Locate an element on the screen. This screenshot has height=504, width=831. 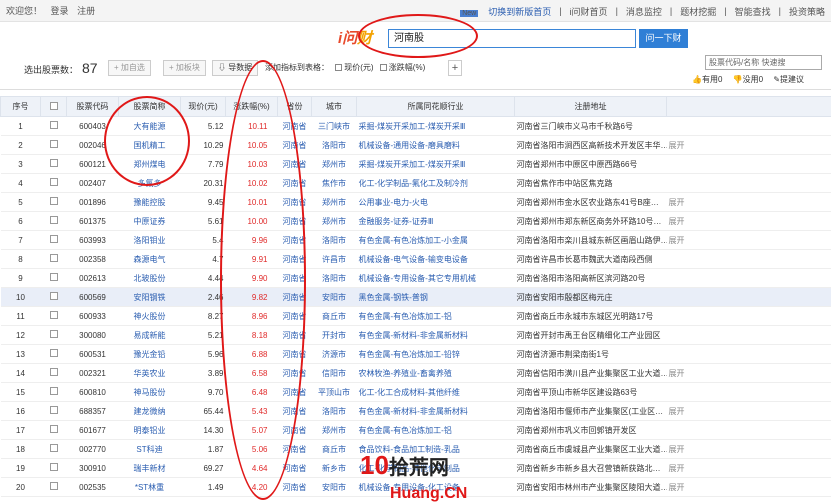
login-link: 登录 is located at coordinates (60, 11).